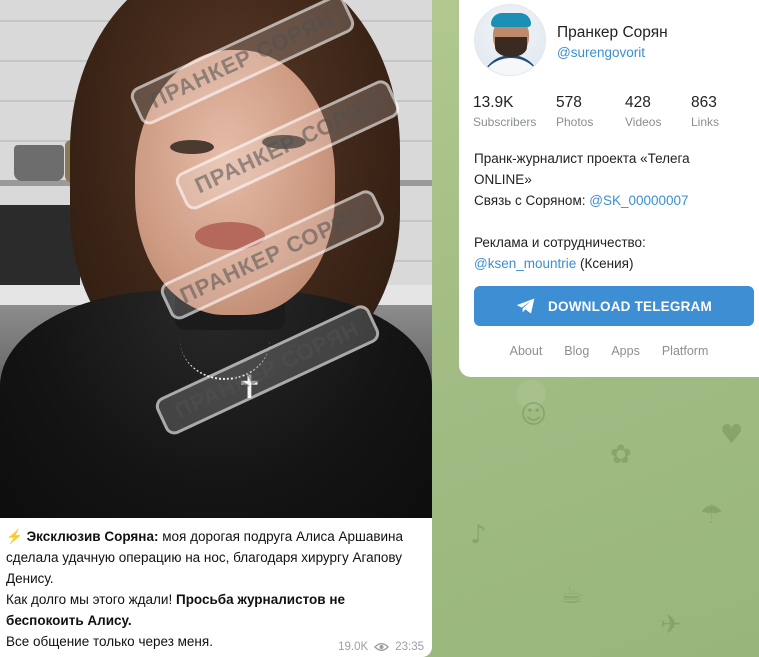 The height and width of the screenshot is (657, 759). What do you see at coordinates (532, 200) in the screenshot?
I see `contact-label: Связь с Соряном:` at bounding box center [532, 200].